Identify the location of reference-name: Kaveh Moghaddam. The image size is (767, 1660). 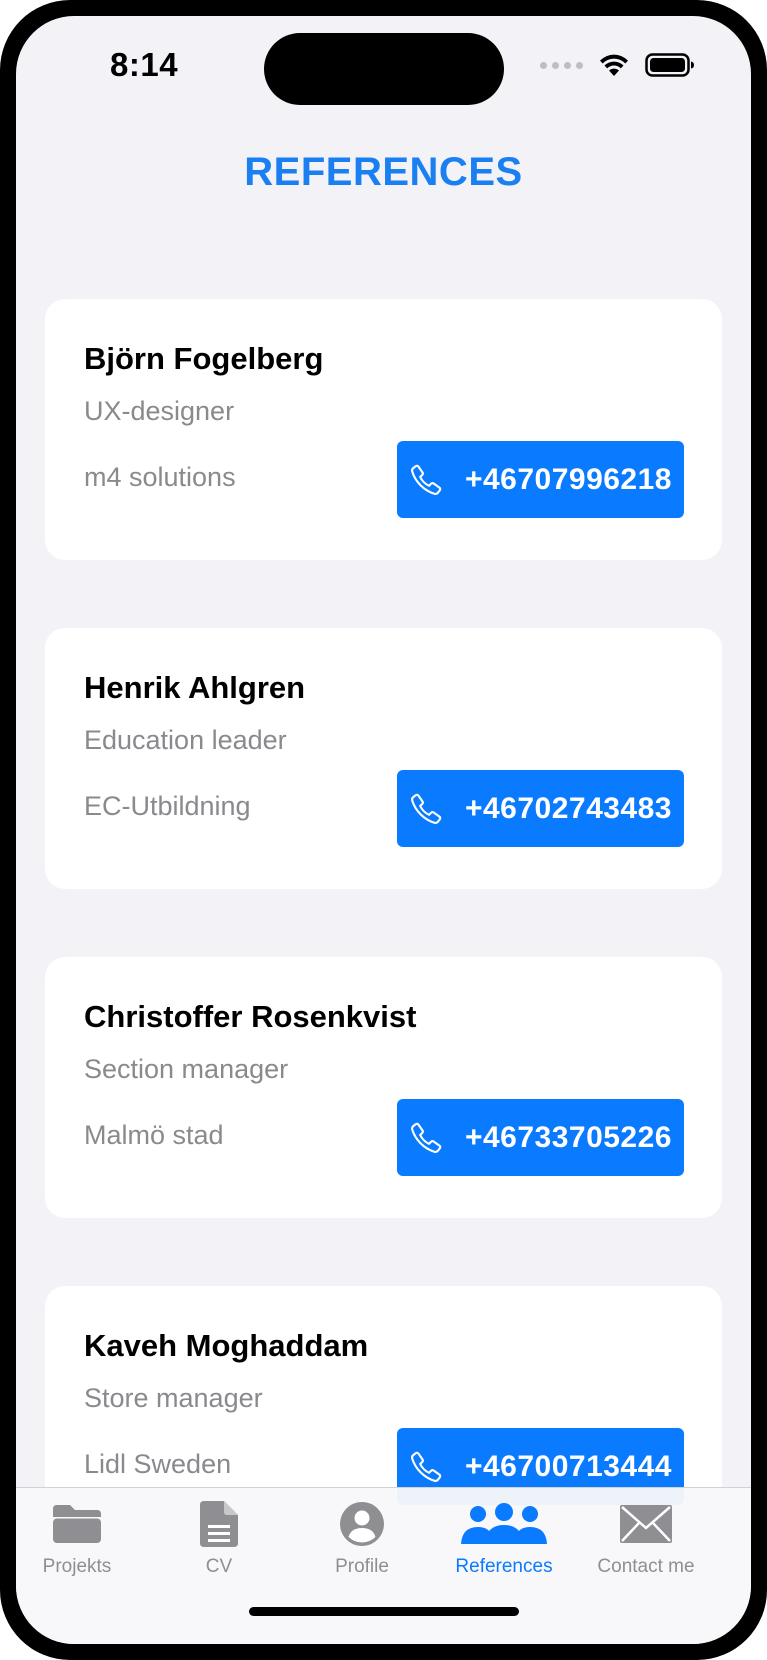
(226, 1345).